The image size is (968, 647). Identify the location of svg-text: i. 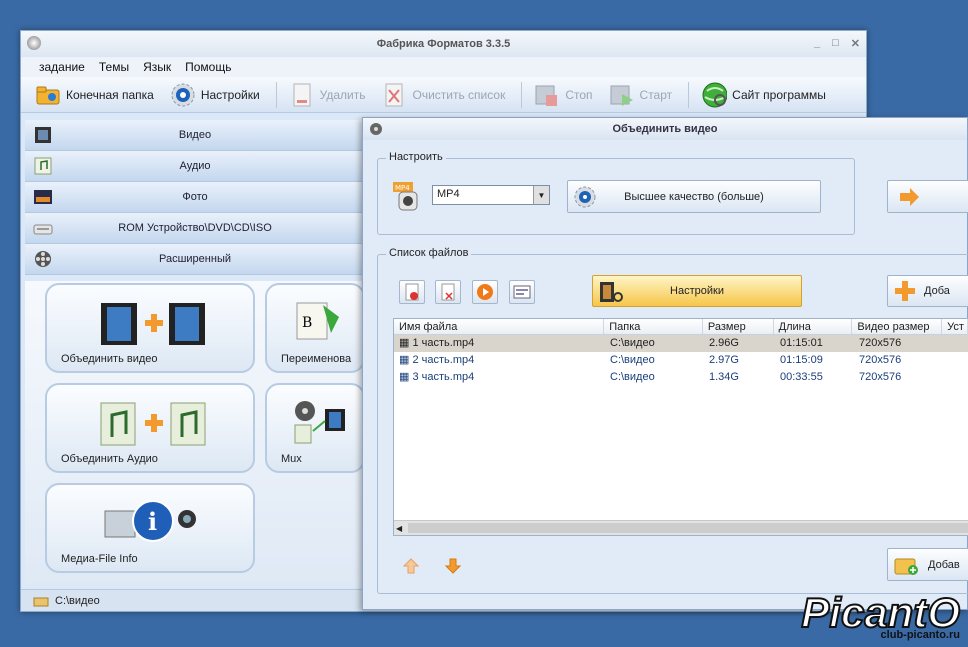
(152, 521).